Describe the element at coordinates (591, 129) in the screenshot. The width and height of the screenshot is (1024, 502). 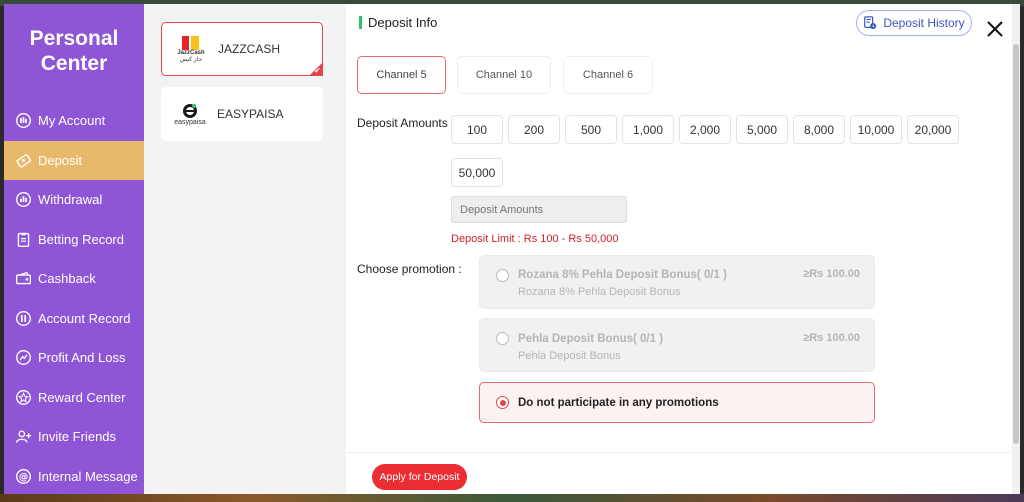
I see `amount-option: 500` at that location.